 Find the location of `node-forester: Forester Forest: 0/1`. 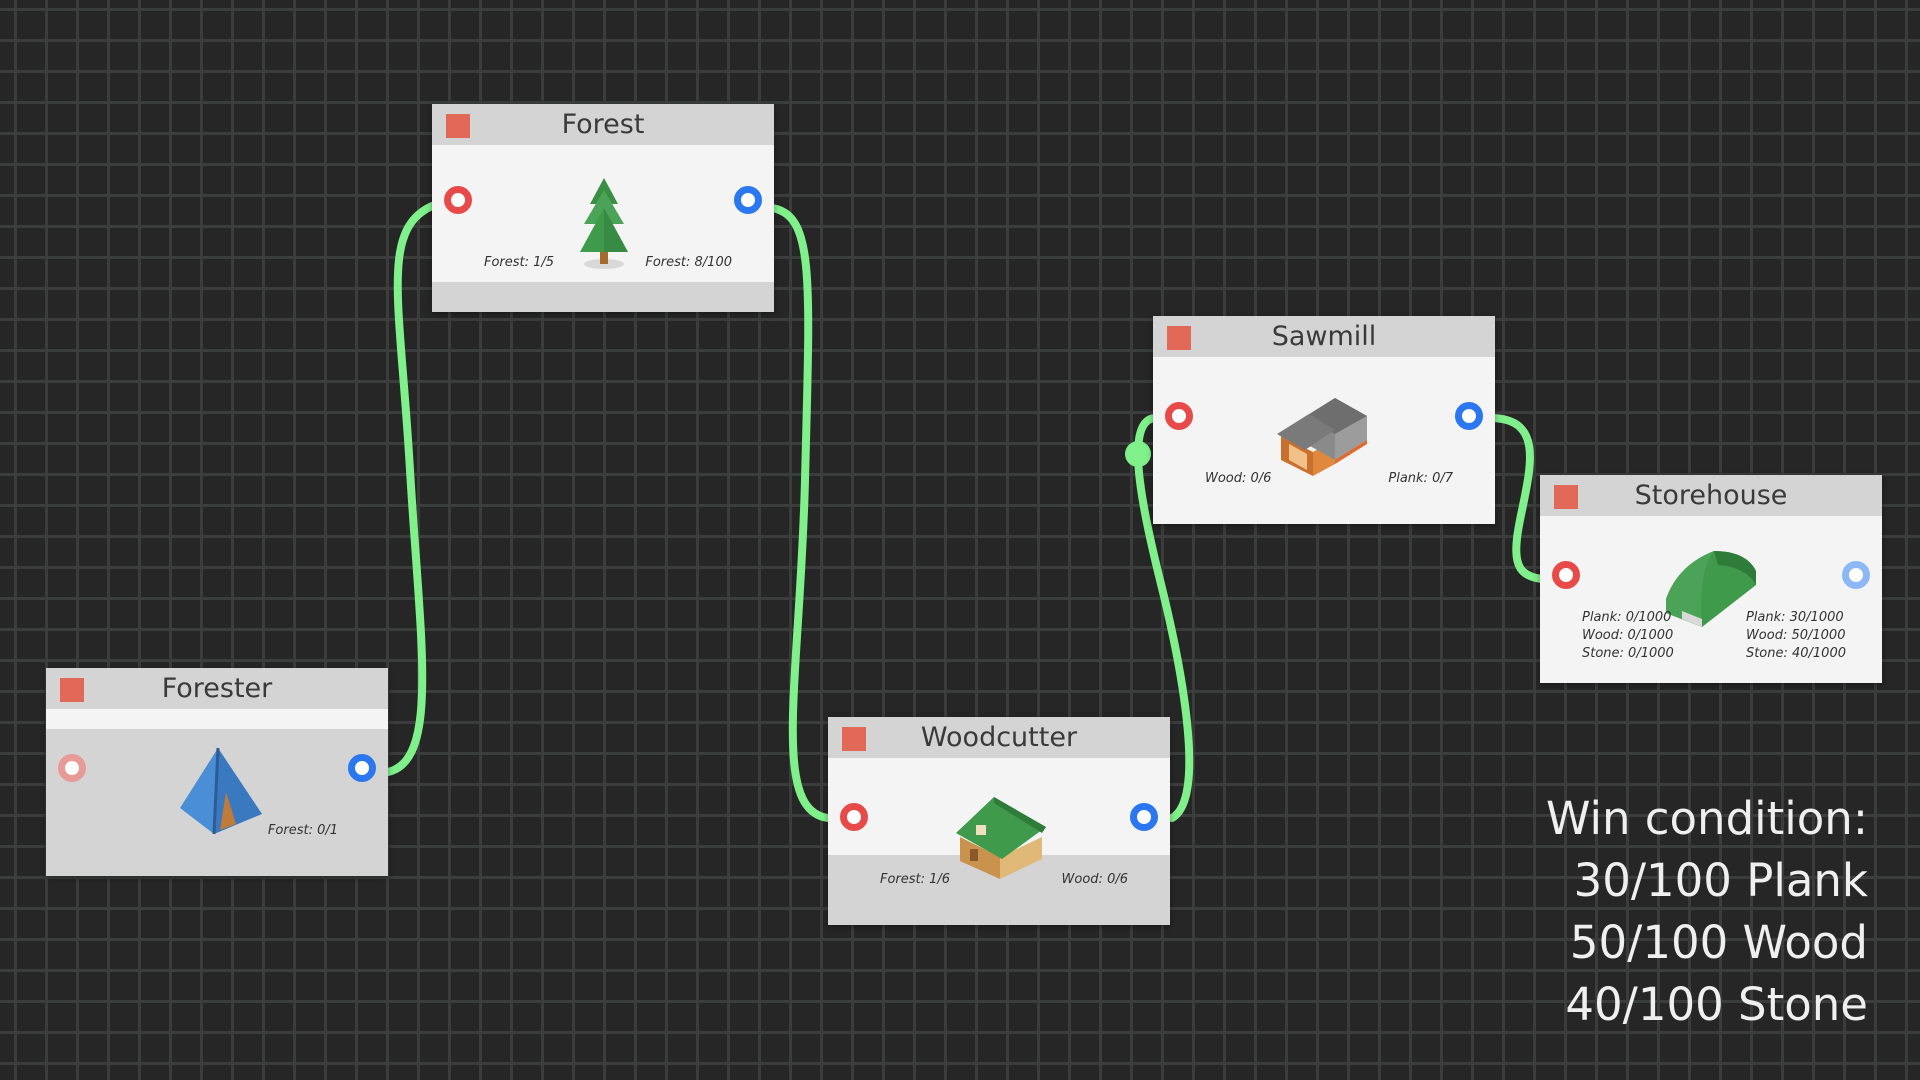

node-forester: Forester Forest: 0/1 is located at coordinates (217, 772).